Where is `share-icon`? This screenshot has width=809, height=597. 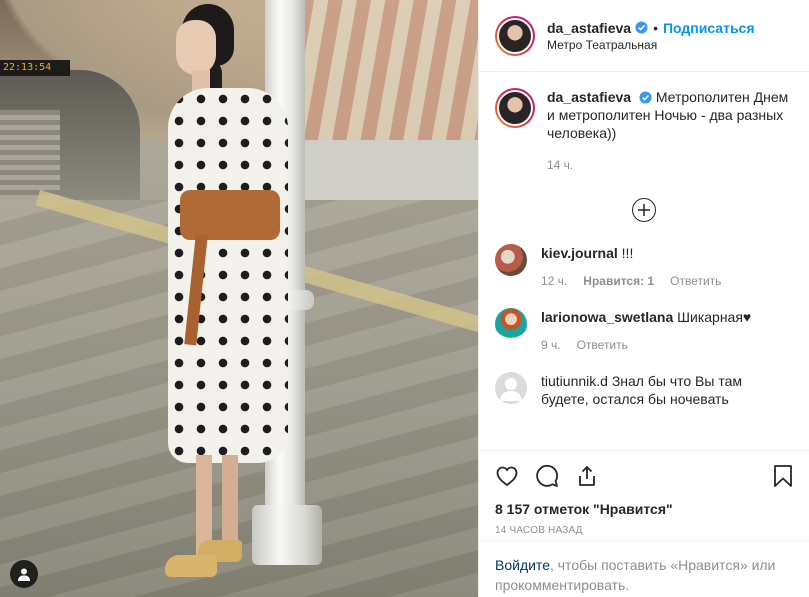
share-icon is located at coordinates (587, 476).